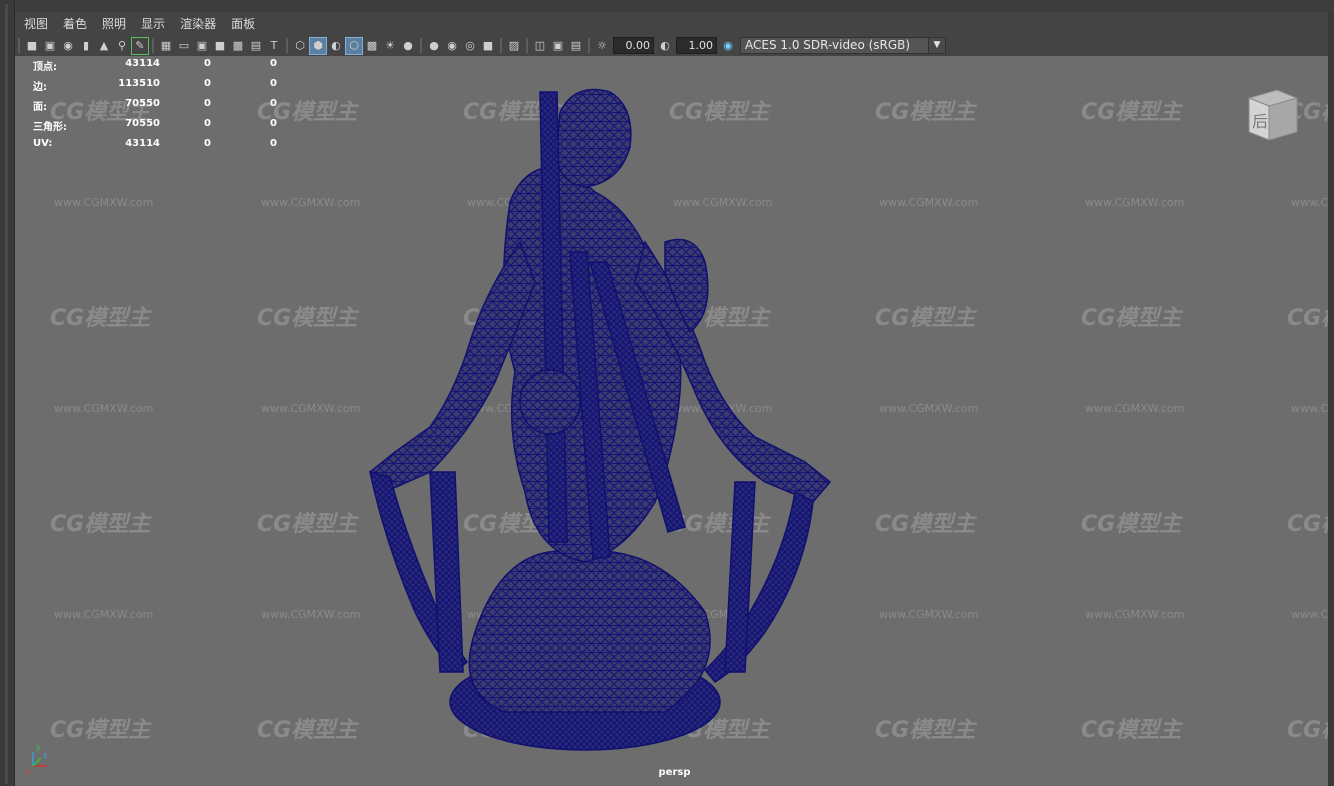 The width and height of the screenshot is (1334, 786). What do you see at coordinates (36, 23) in the screenshot?
I see `menu-view: 视图` at bounding box center [36, 23].